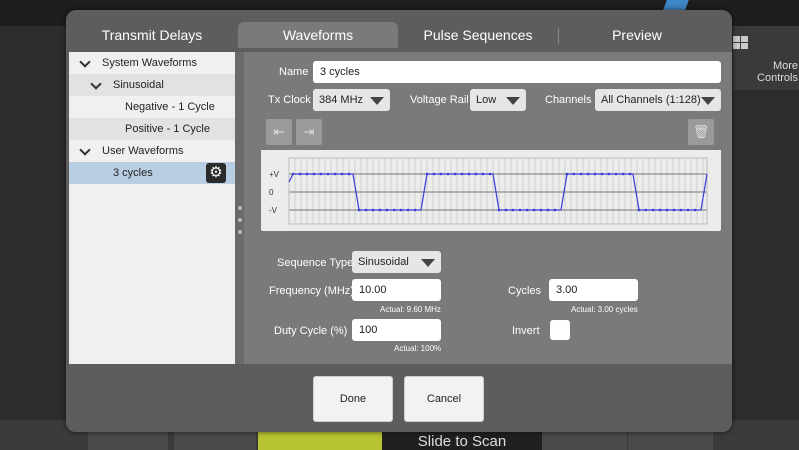  I want to click on more-controls-label: More Controls, so click(767, 72).